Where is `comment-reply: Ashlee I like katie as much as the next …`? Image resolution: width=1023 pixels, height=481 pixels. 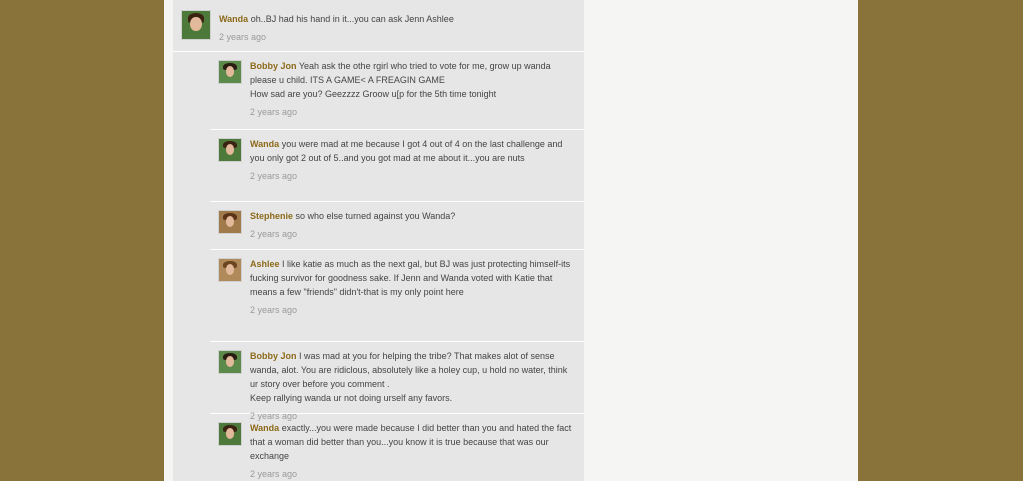
comment-reply: Ashlee I like katie as much as the next … is located at coordinates (397, 296).